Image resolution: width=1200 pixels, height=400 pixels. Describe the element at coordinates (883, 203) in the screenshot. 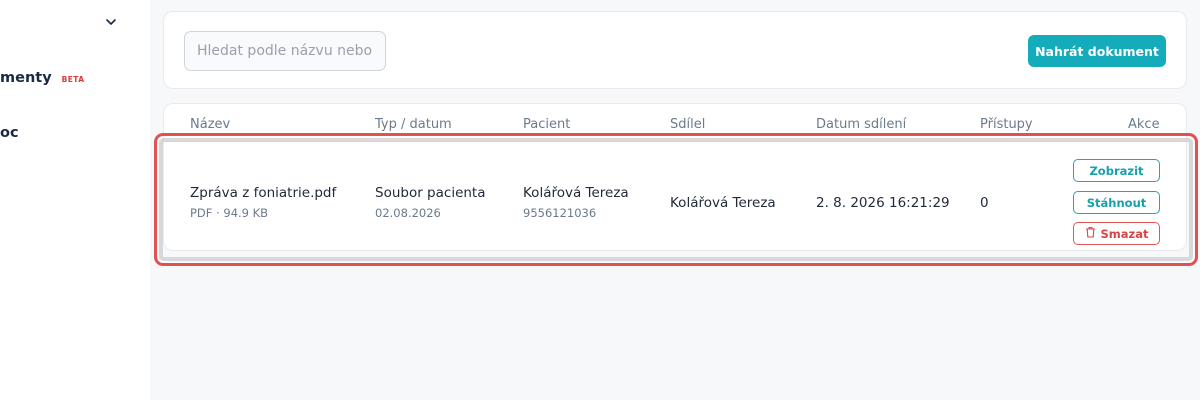

I see `shared-at: 2. 8. 2026 16:21:29` at that location.